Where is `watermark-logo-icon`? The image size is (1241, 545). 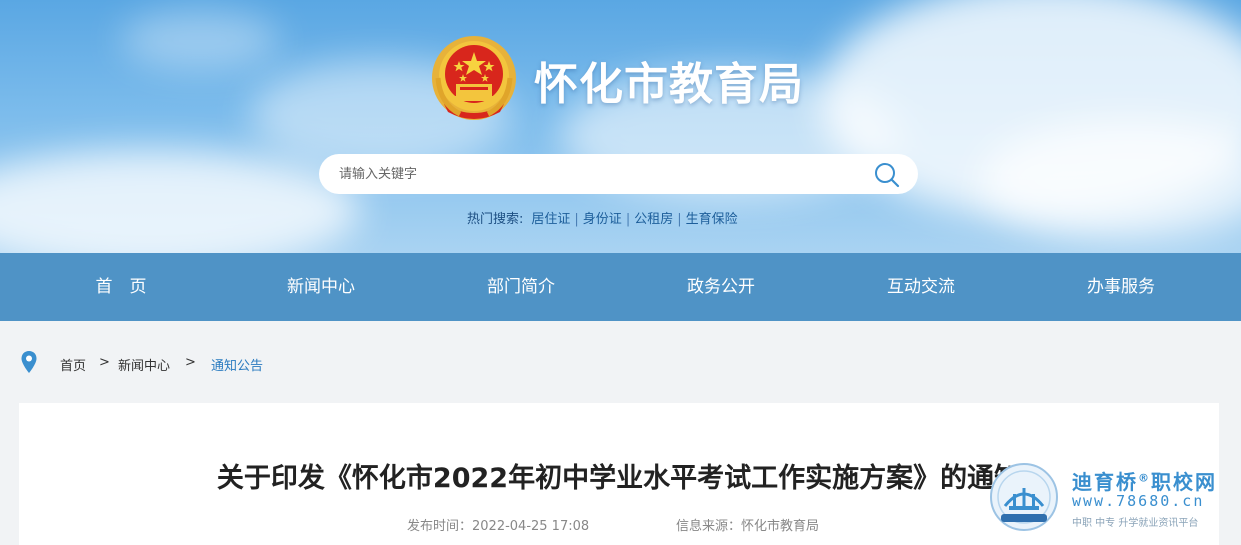 watermark-logo-icon is located at coordinates (1024, 497).